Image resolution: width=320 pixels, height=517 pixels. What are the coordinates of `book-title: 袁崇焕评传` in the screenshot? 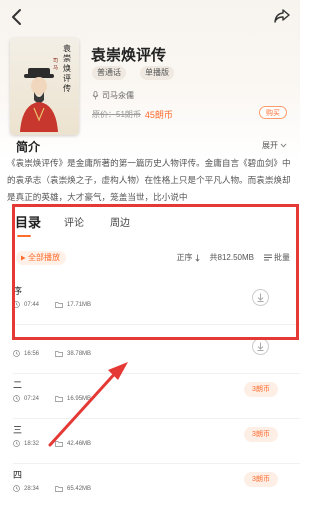 It's located at (129, 55).